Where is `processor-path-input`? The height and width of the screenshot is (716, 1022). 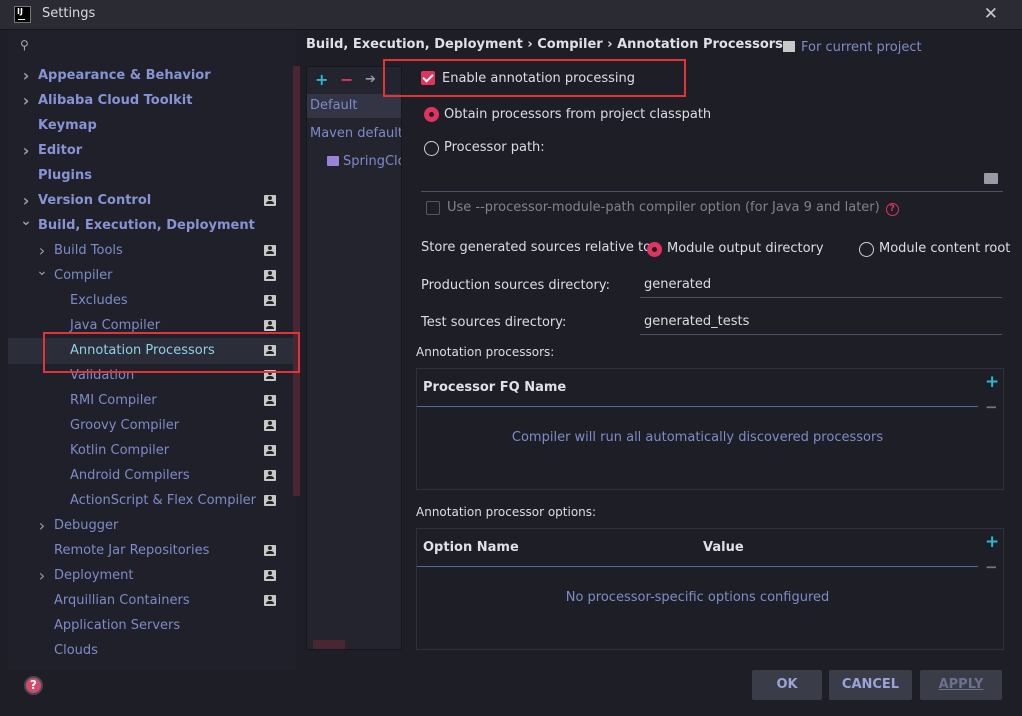 processor-path-input is located at coordinates (712, 178).